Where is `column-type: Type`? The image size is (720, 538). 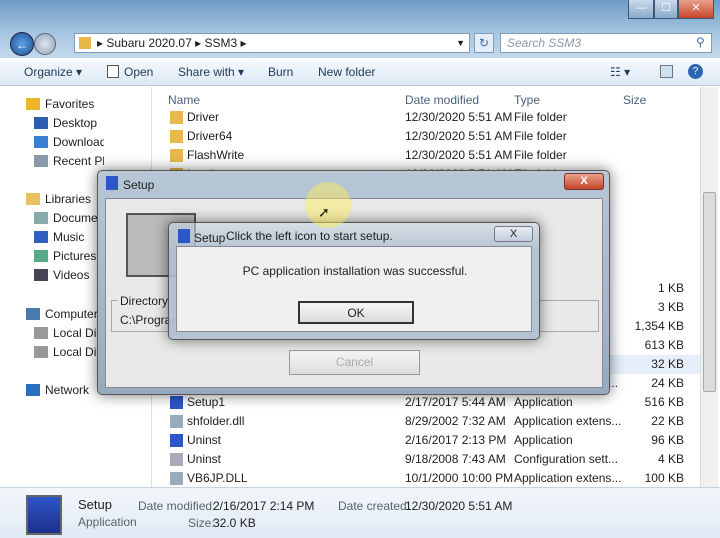 column-type: Type is located at coordinates (527, 100).